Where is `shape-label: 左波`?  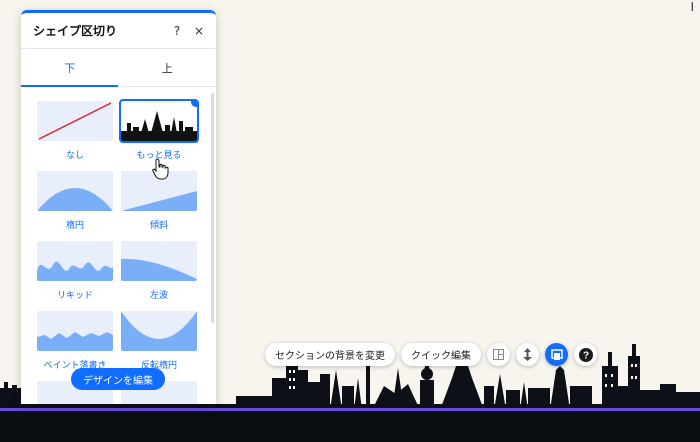 shape-label: 左波 is located at coordinates (158, 296).